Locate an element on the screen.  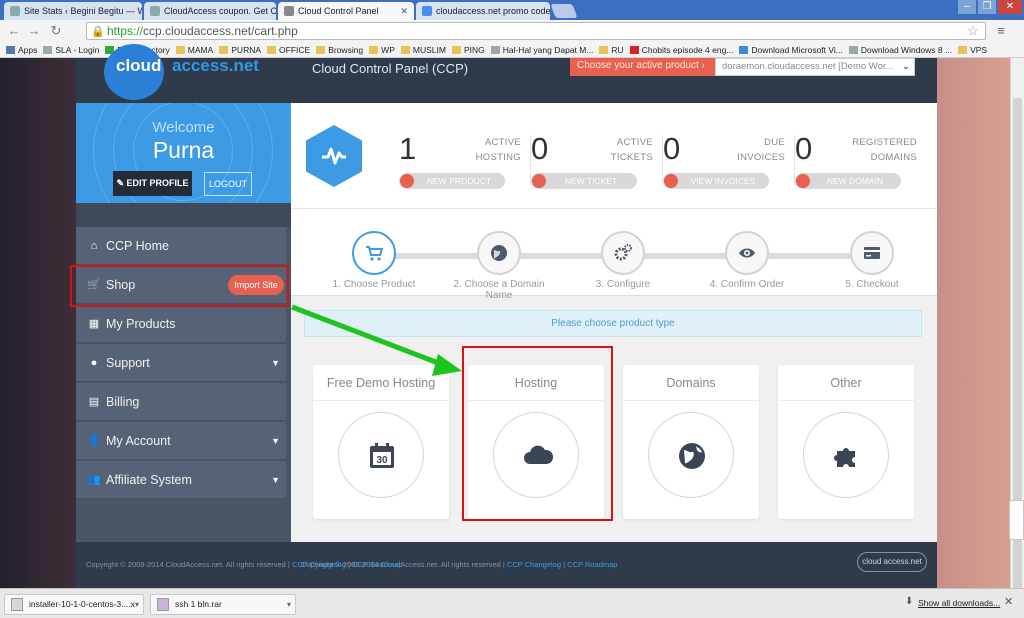
logo-text-access: access.net is located at coordinates (215, 65).